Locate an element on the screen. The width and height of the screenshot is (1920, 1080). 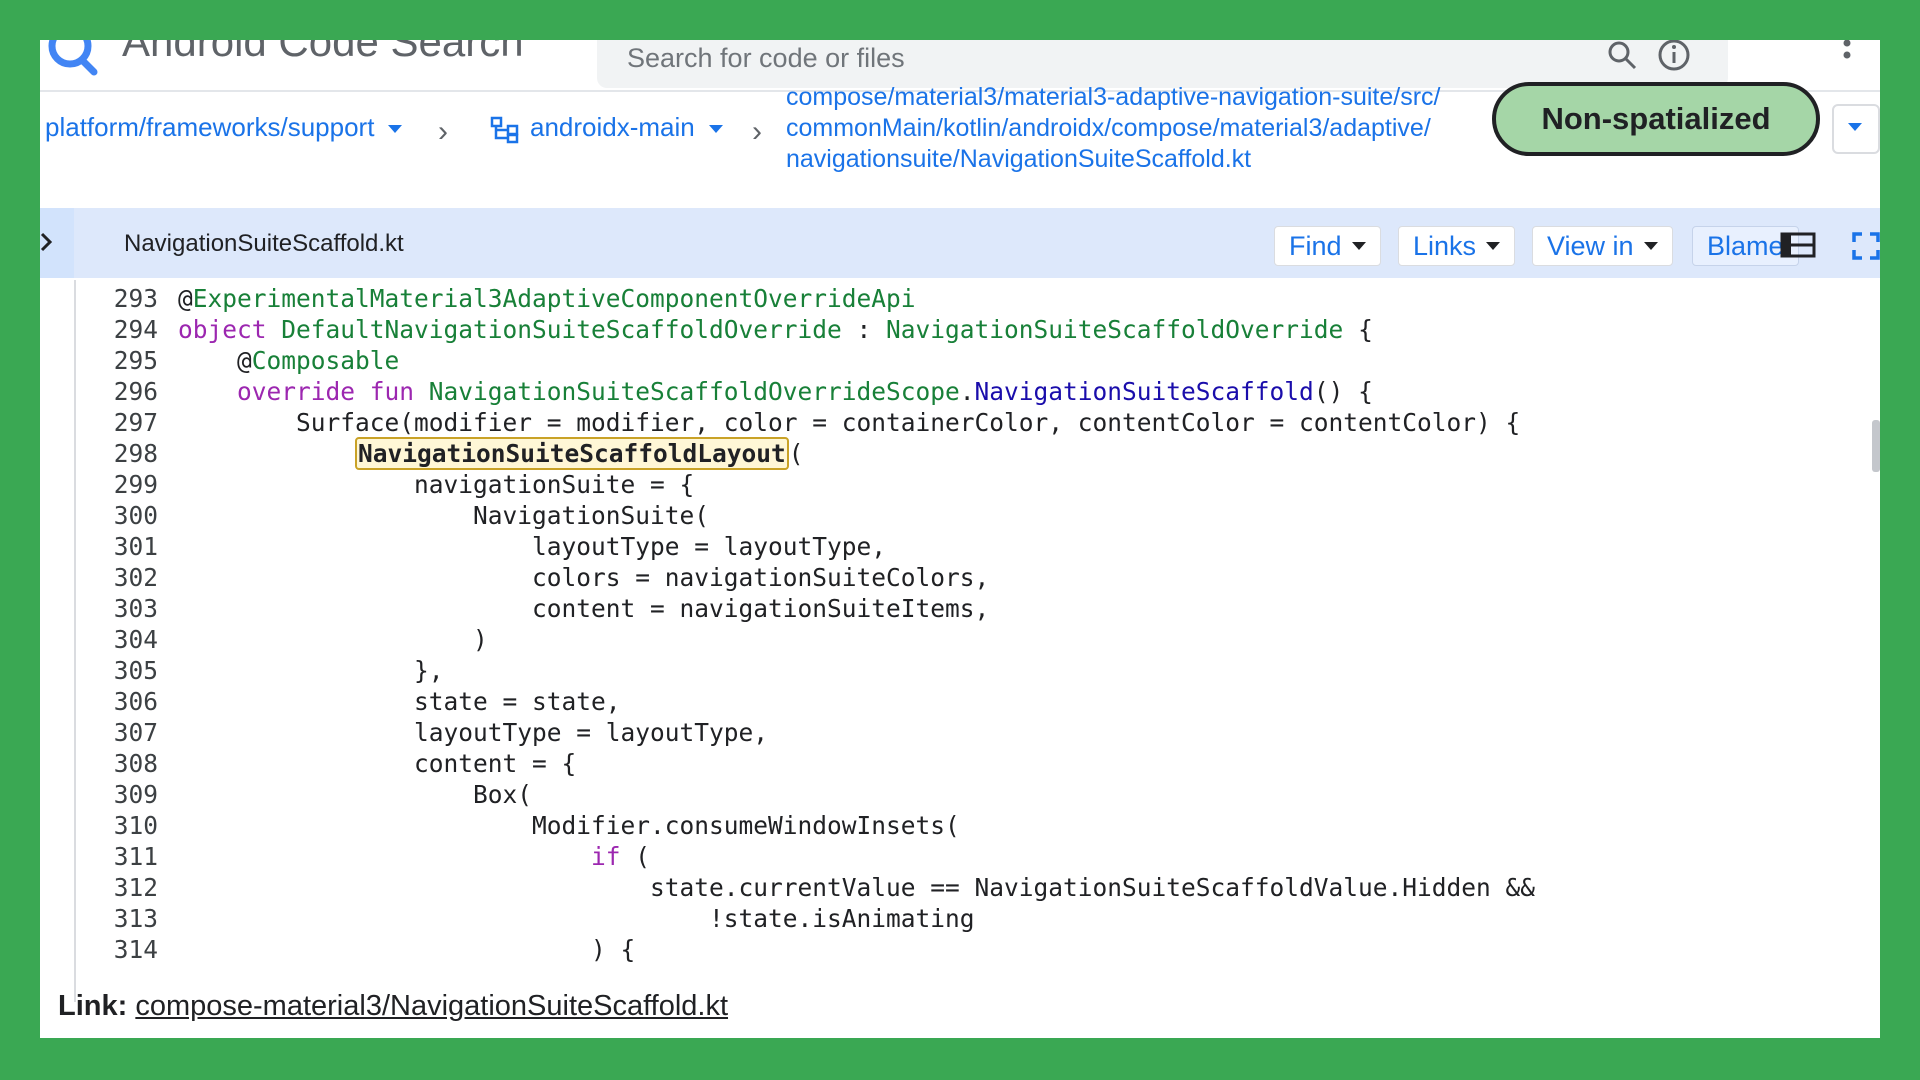
info-icon is located at coordinates (1674, 56).